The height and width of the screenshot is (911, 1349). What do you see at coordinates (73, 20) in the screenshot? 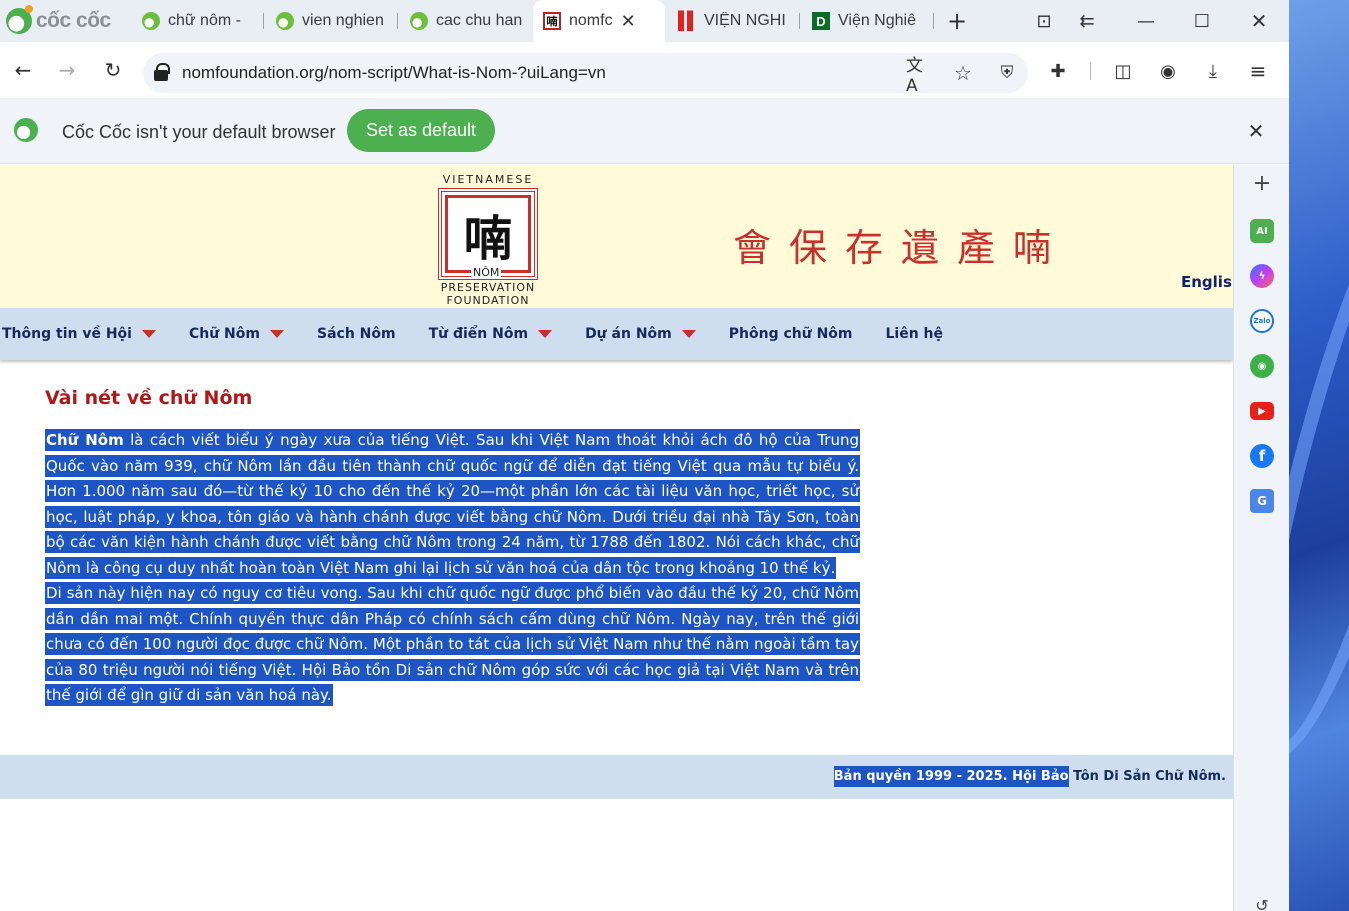
I see `brand-name: cốc cốc` at bounding box center [73, 20].